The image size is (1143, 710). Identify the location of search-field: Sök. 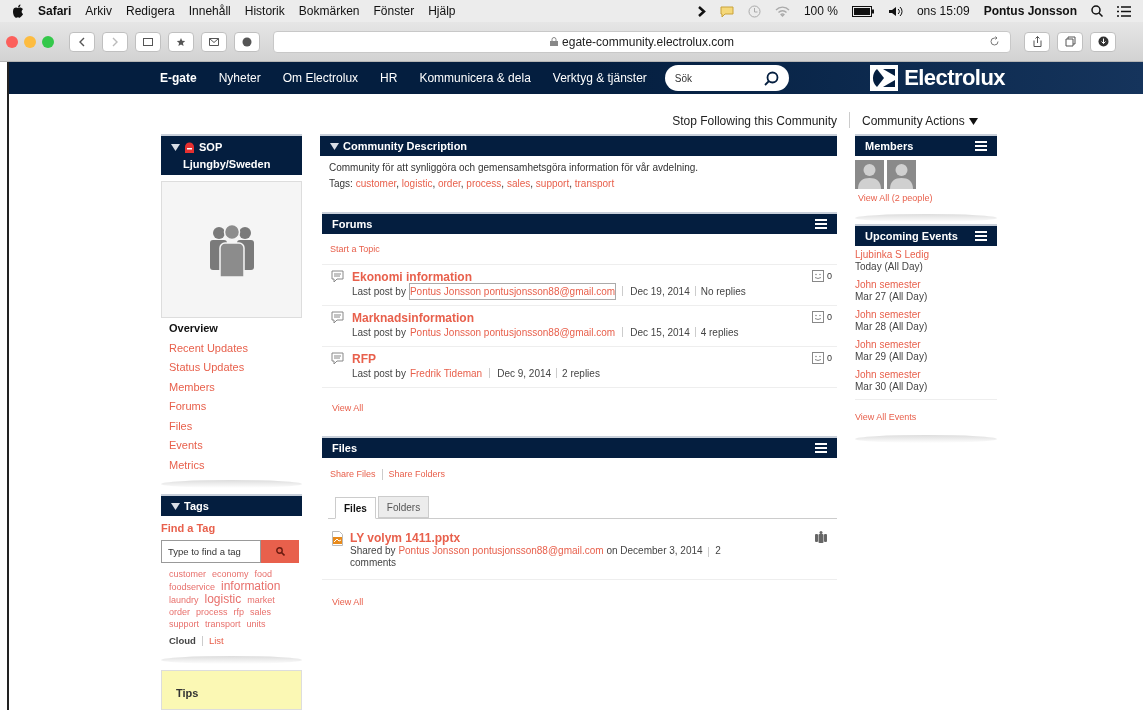
(726, 78).